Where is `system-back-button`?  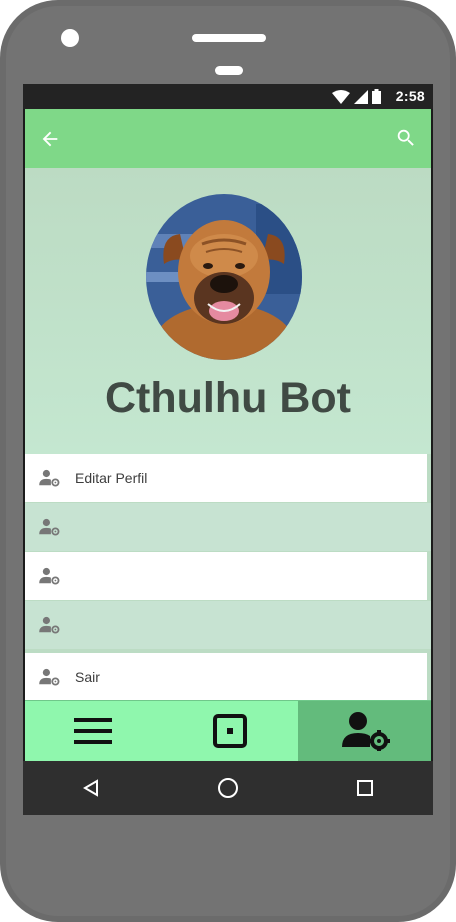 system-back-button is located at coordinates (91, 788).